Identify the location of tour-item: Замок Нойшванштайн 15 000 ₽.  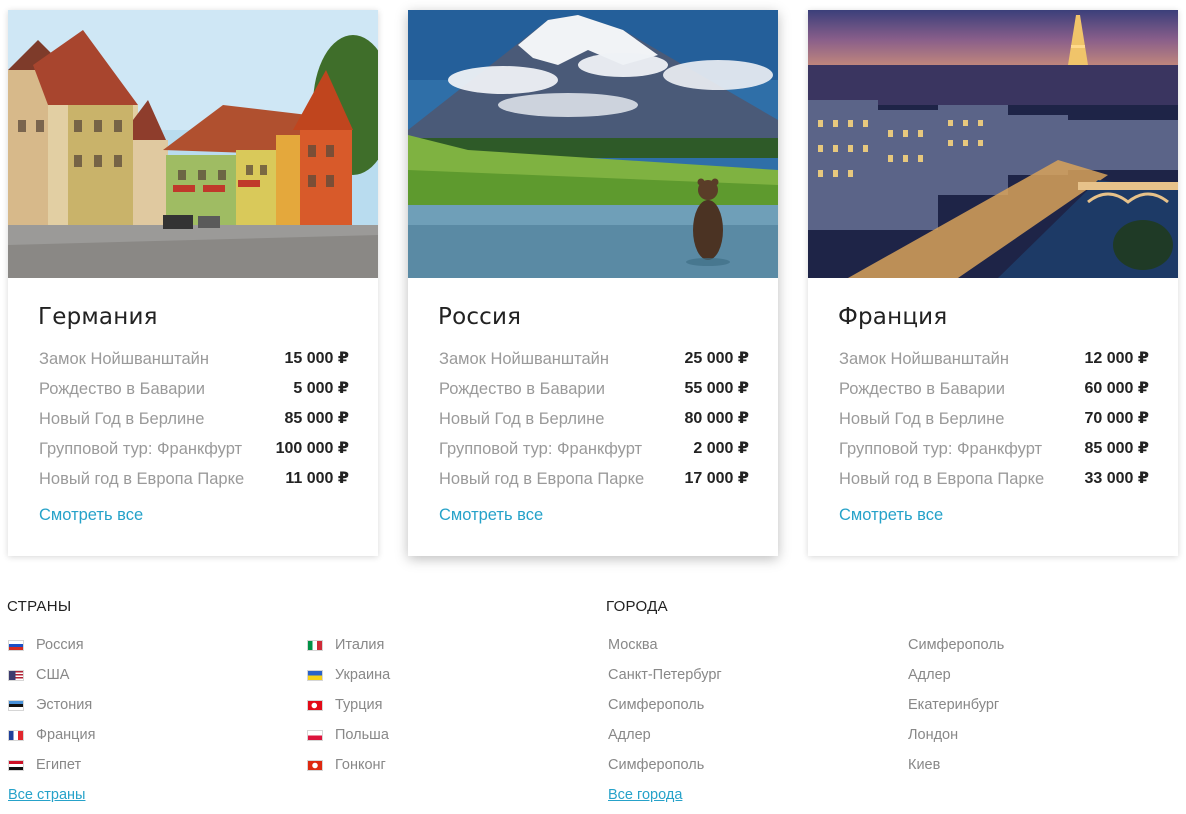
(194, 361).